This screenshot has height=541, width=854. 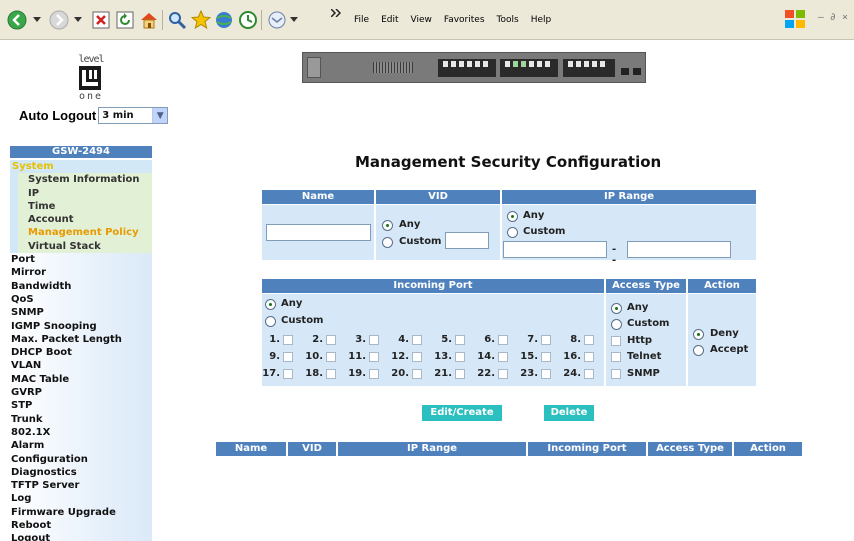 I want to click on back-dropdown-icon, so click(x=37, y=20).